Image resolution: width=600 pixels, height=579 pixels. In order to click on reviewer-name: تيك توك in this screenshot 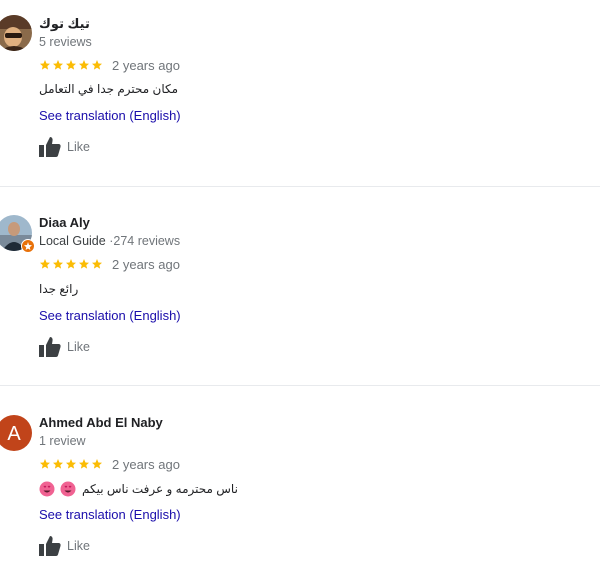, I will do `click(64, 24)`.